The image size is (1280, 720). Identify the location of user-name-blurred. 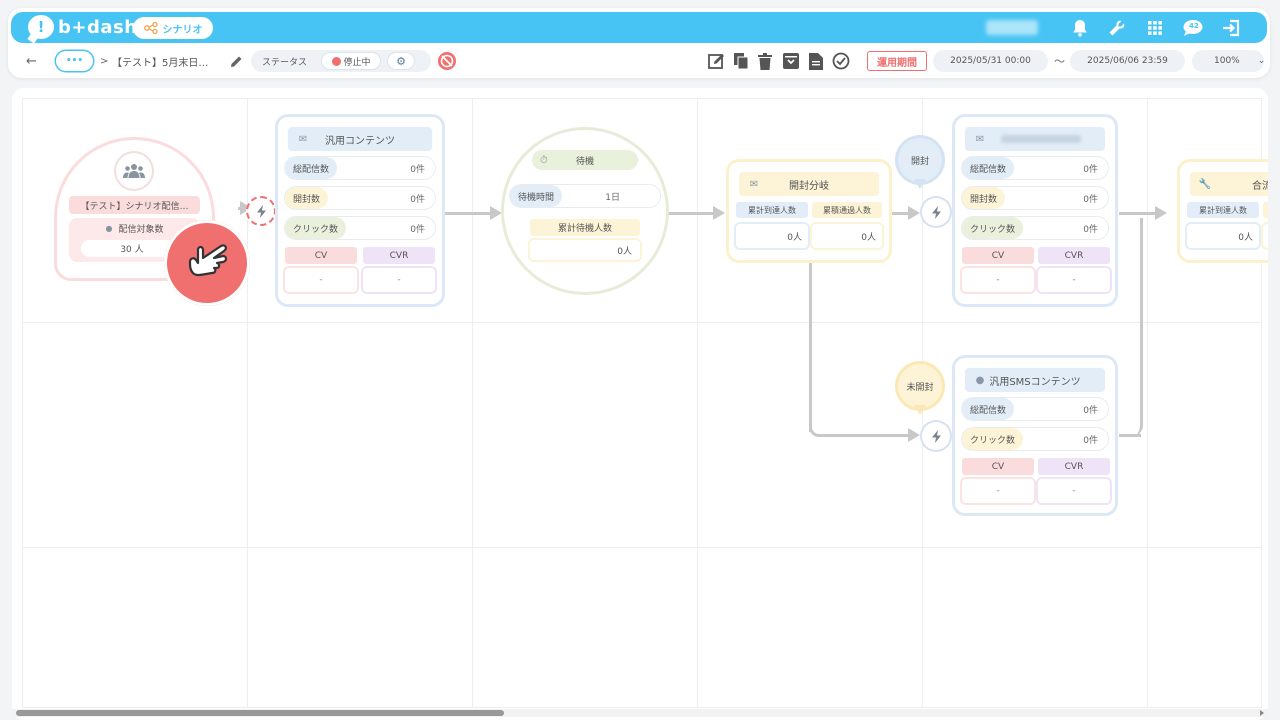
(1012, 27).